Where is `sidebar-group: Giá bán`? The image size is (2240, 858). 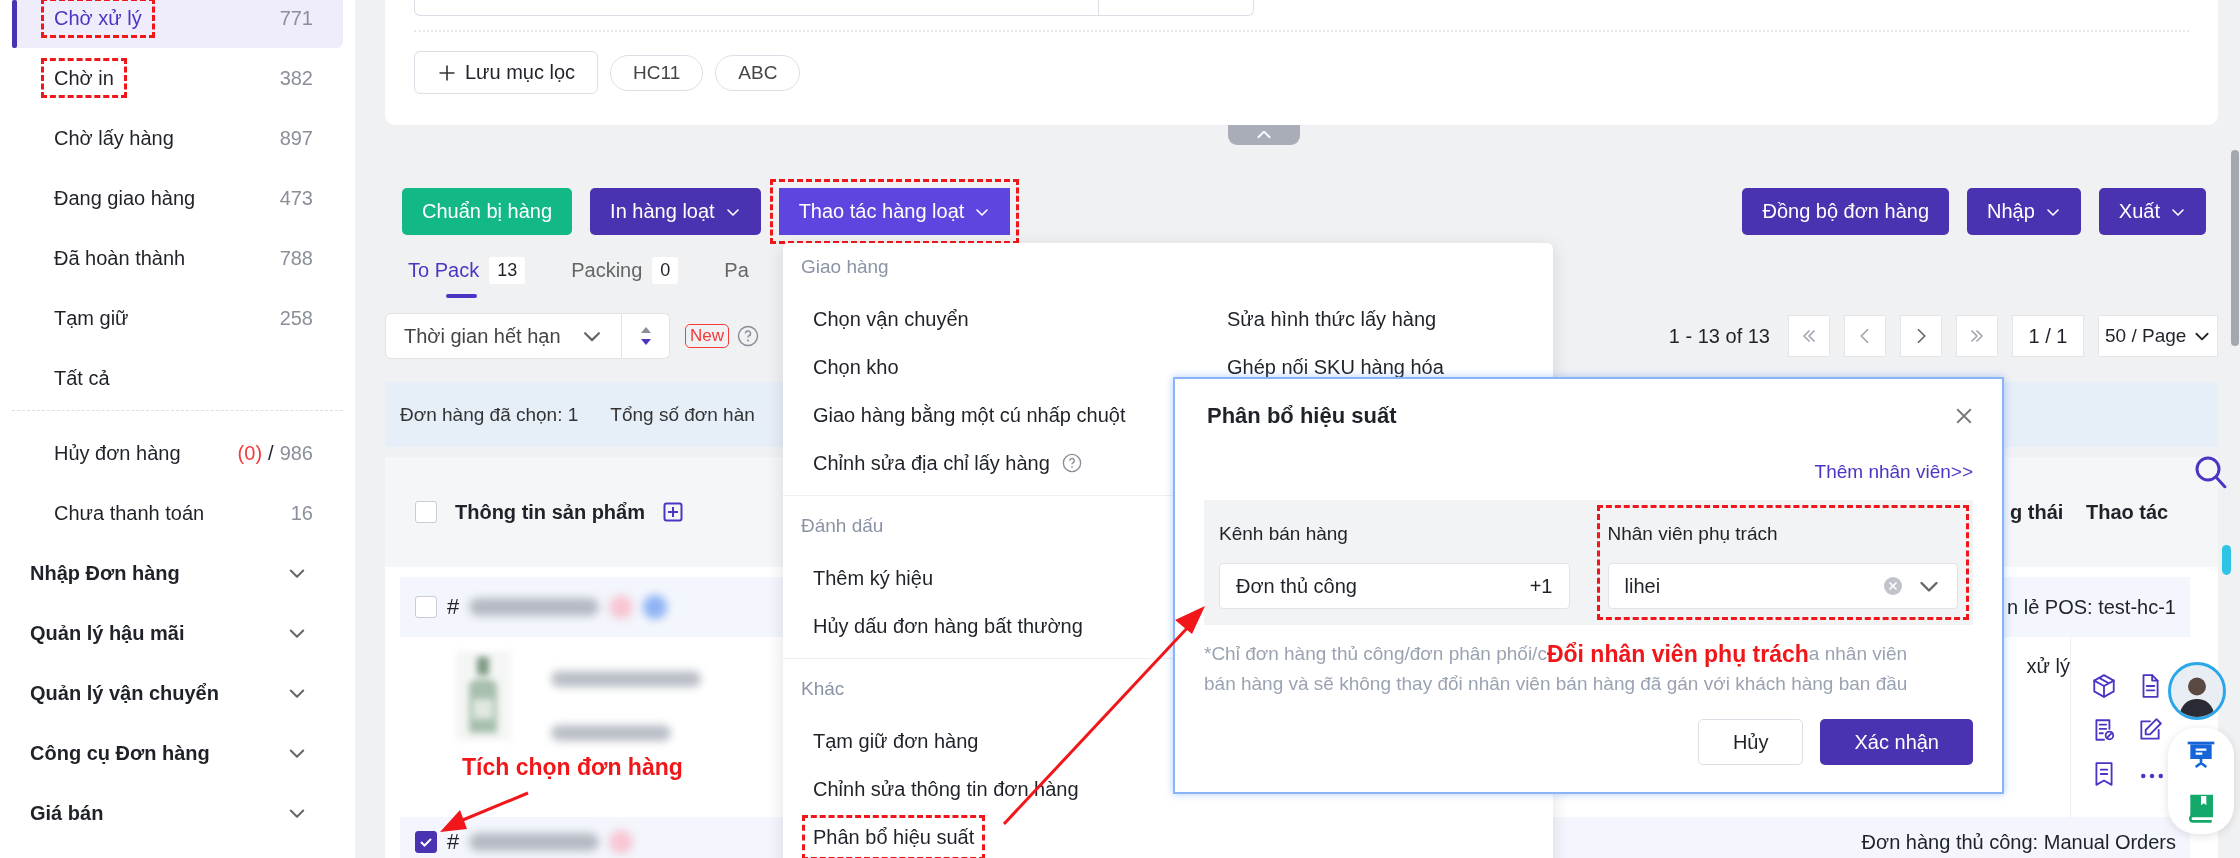 sidebar-group: Giá bán is located at coordinates (177, 813).